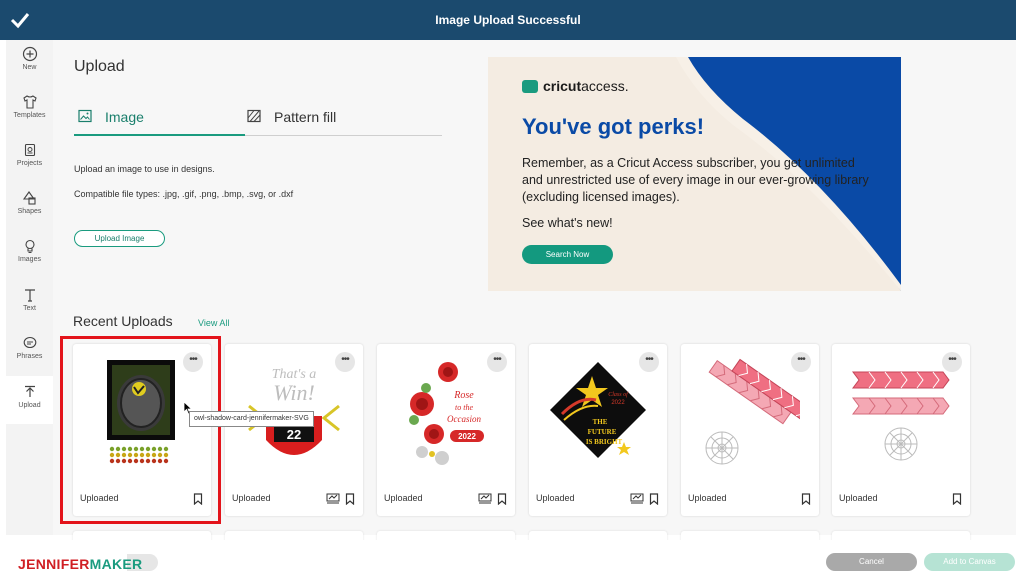 This screenshot has width=1016, height=575. What do you see at coordinates (567, 223) in the screenshot?
I see `banner-whats-new: See what's new!` at bounding box center [567, 223].